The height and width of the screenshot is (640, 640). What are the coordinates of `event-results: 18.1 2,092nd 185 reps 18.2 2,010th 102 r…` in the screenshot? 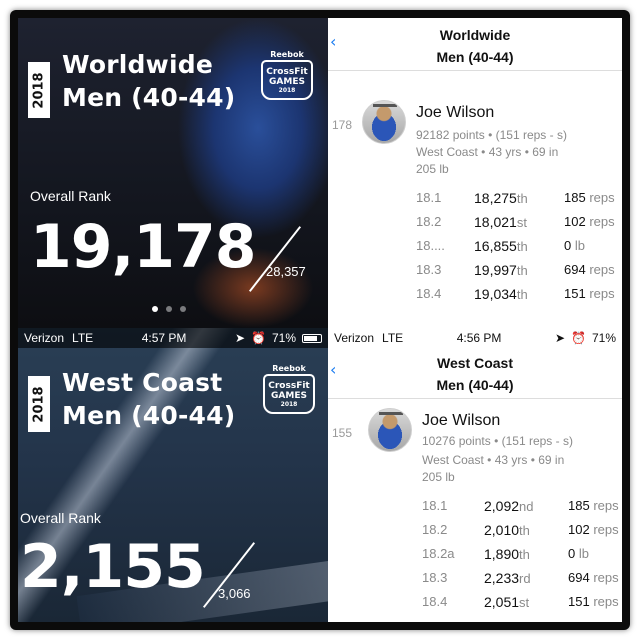 It's located at (475, 558).